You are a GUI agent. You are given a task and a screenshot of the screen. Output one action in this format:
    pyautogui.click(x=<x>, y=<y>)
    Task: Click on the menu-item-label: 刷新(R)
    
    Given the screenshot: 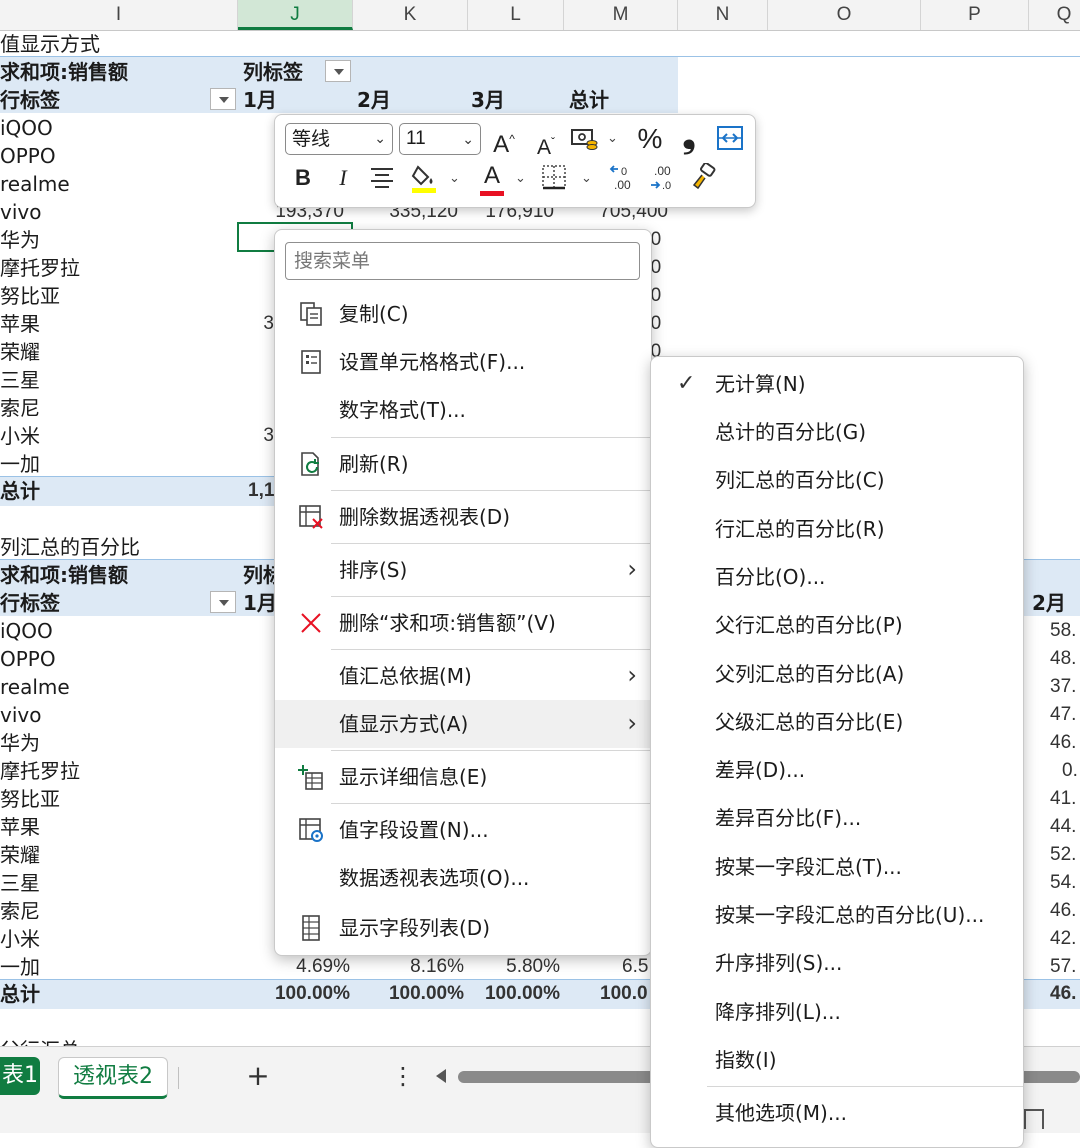 What is the action you would take?
    pyautogui.click(x=374, y=464)
    